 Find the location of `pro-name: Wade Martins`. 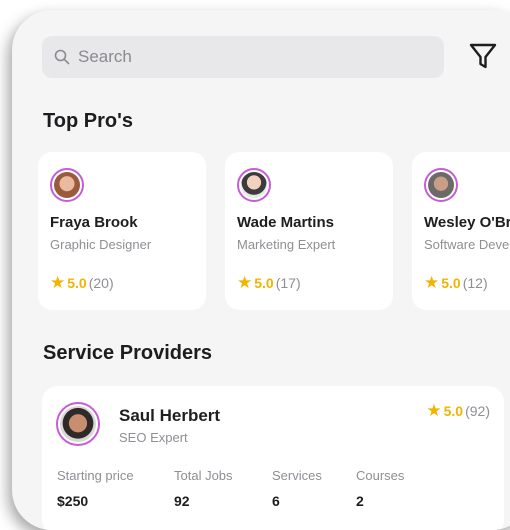

pro-name: Wade Martins is located at coordinates (285, 222).